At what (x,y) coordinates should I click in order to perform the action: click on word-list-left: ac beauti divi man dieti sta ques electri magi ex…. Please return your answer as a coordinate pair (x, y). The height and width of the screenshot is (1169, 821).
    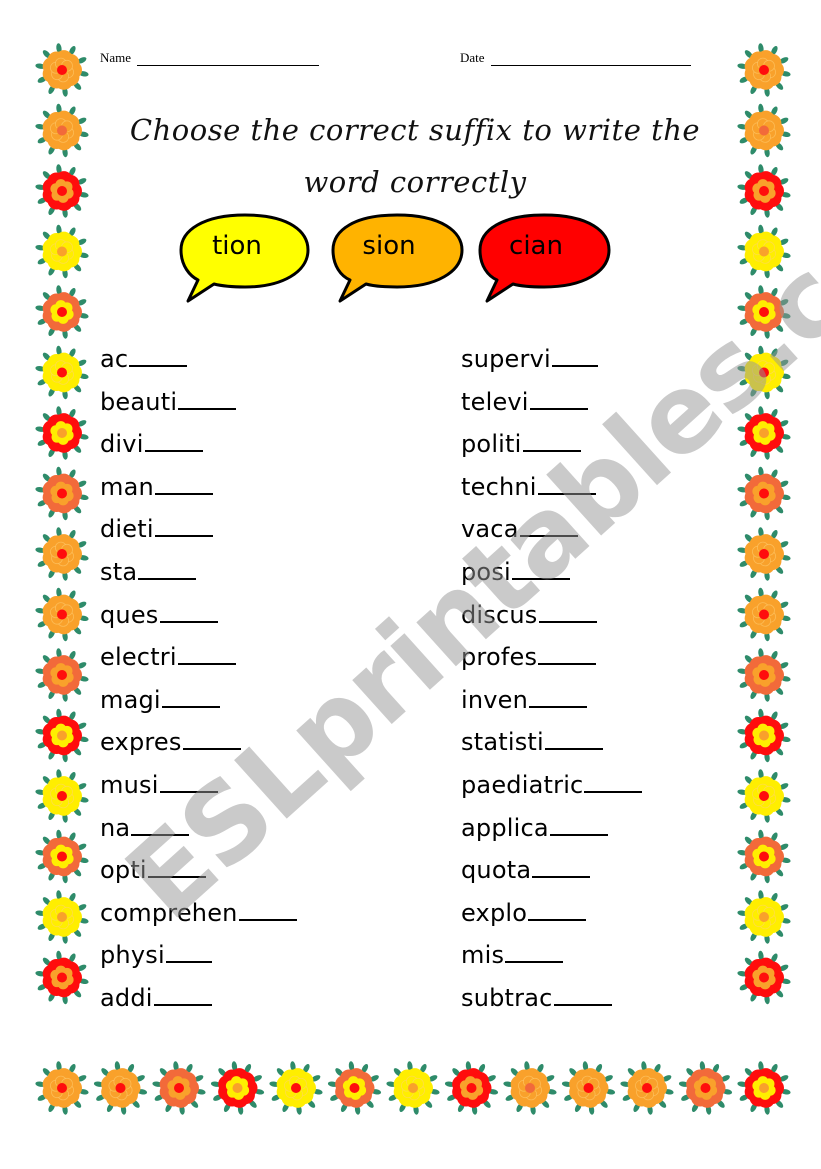
    Looking at the image, I should click on (198, 679).